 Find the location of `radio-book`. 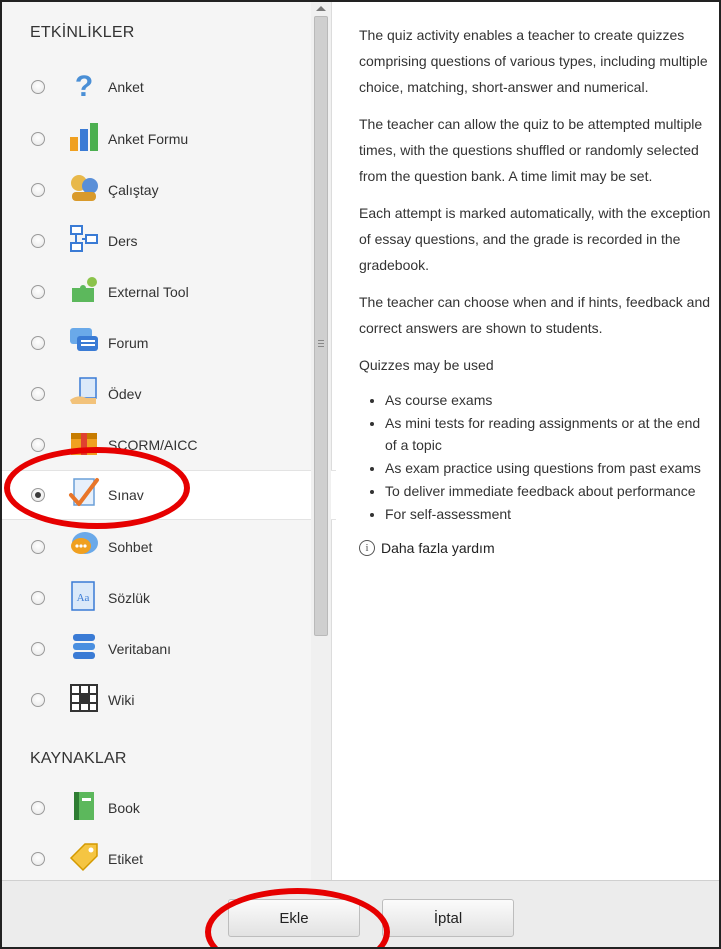

radio-book is located at coordinates (38, 808).